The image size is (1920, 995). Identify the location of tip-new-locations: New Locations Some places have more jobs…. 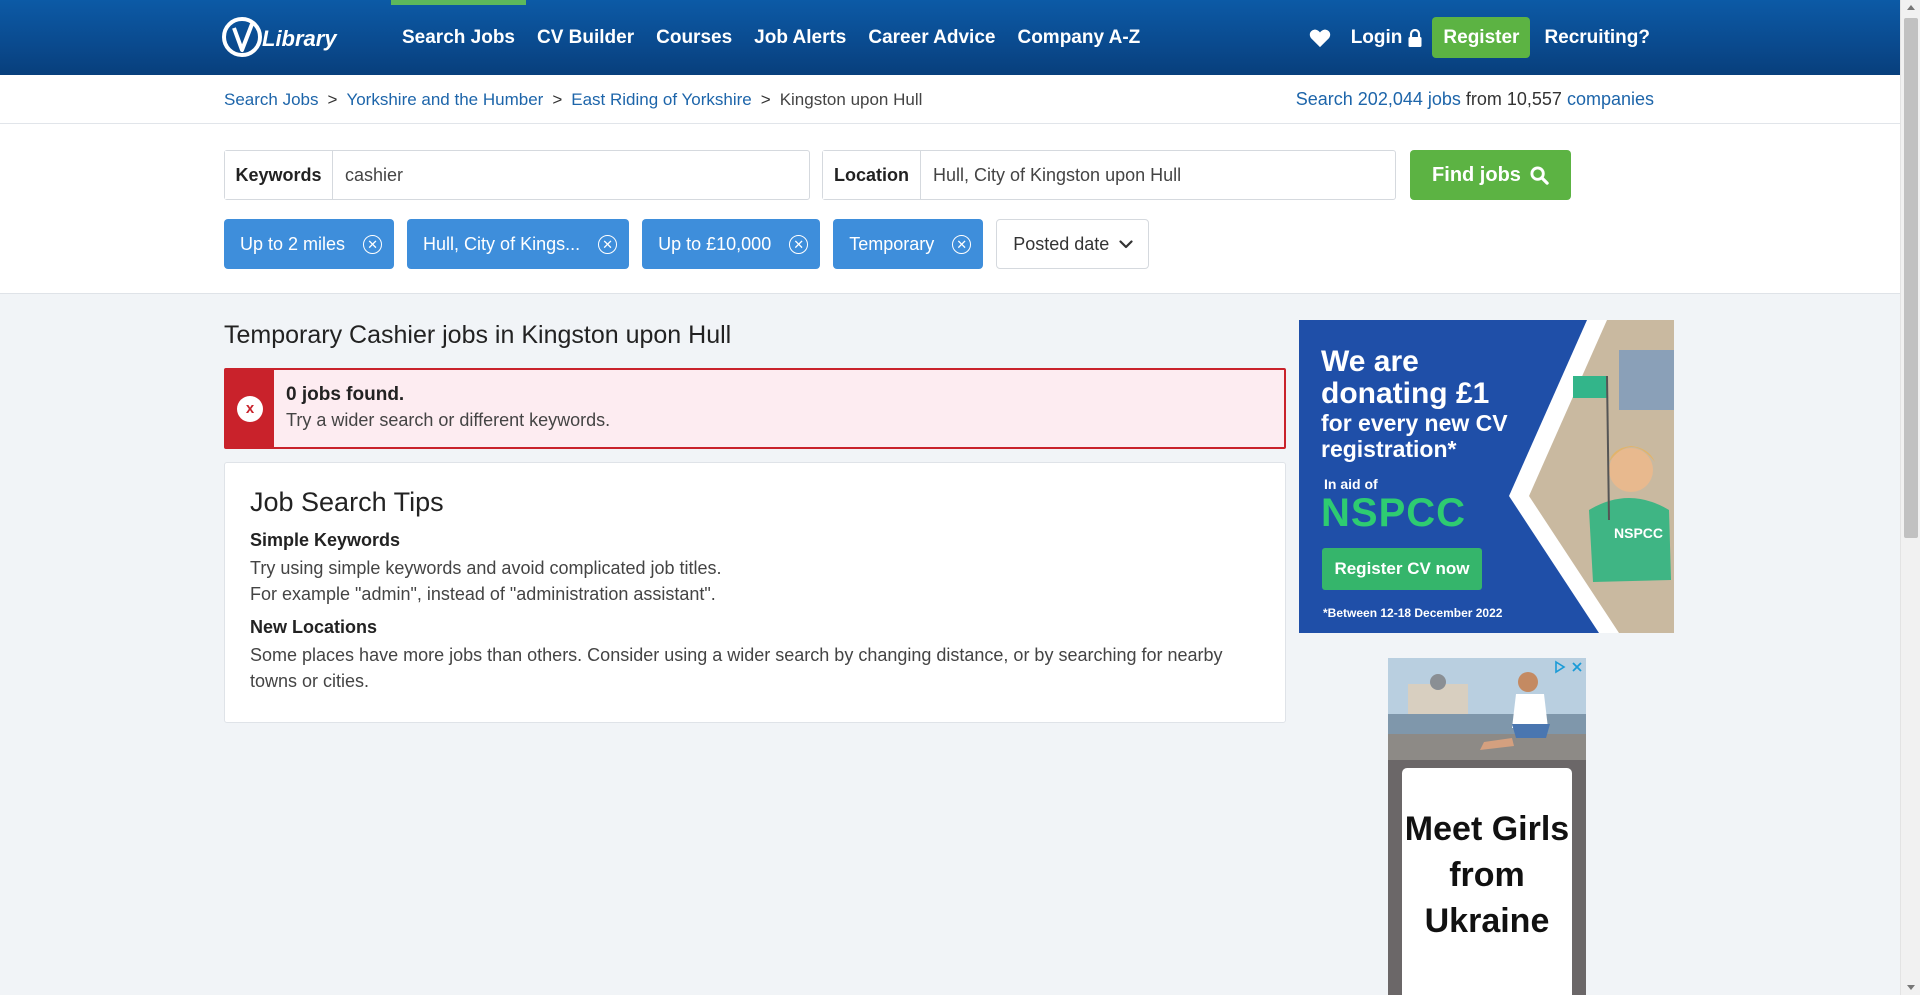
(755, 655).